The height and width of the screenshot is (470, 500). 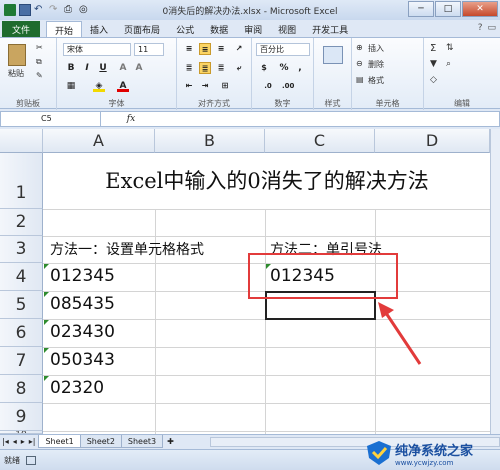 I want to click on find-icon: ⌕, so click(x=448, y=64).